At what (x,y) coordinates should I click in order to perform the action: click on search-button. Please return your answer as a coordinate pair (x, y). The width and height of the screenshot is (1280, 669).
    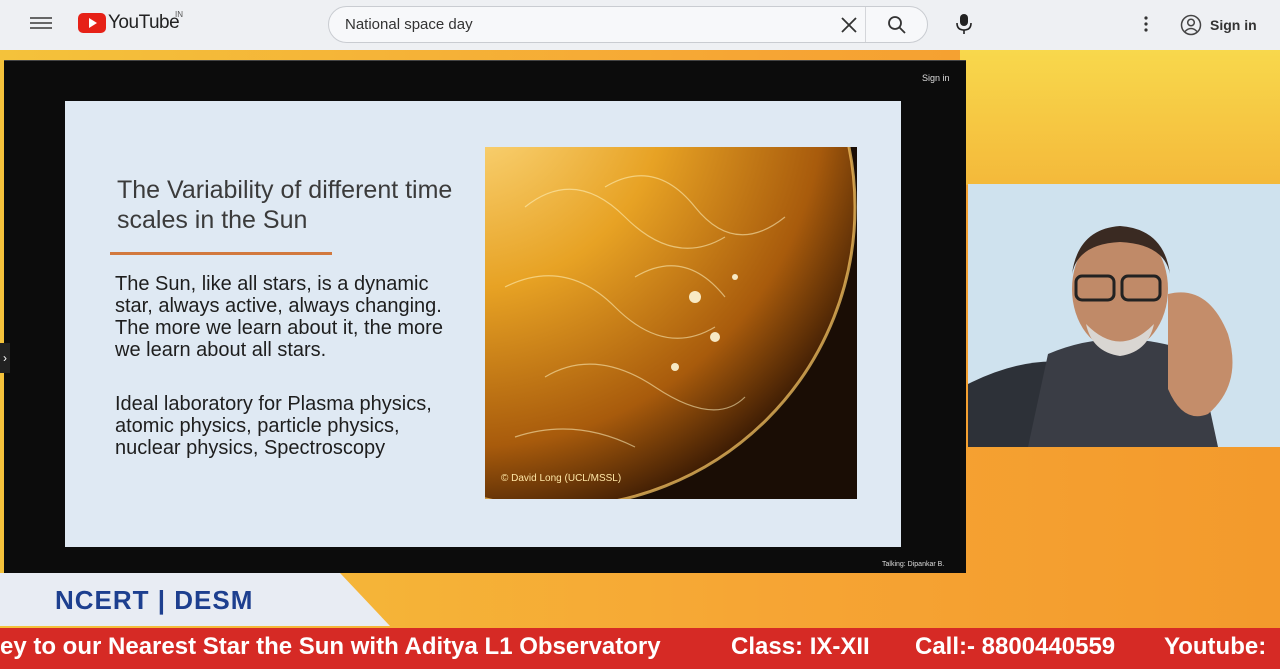
    Looking at the image, I should click on (896, 24).